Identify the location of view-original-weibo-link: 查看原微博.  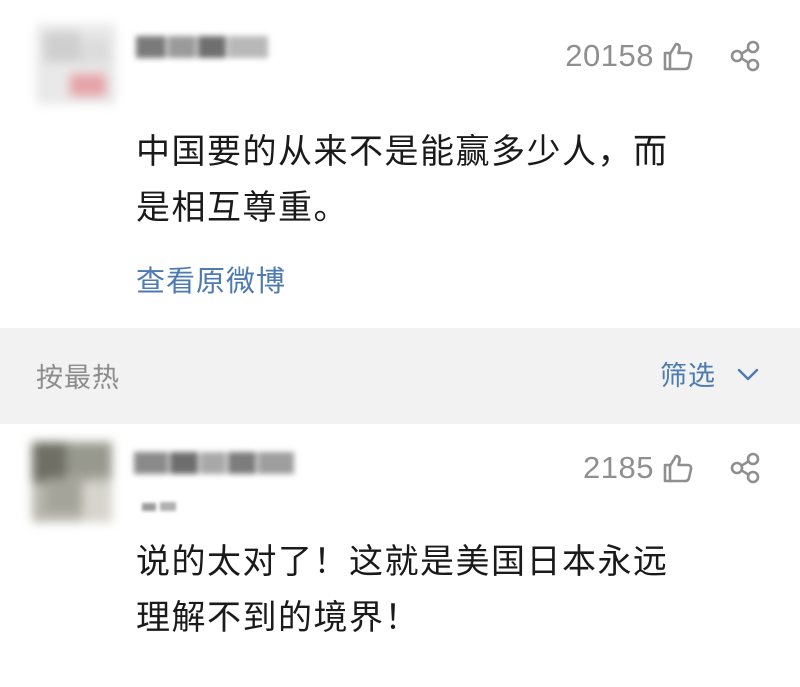
(211, 279).